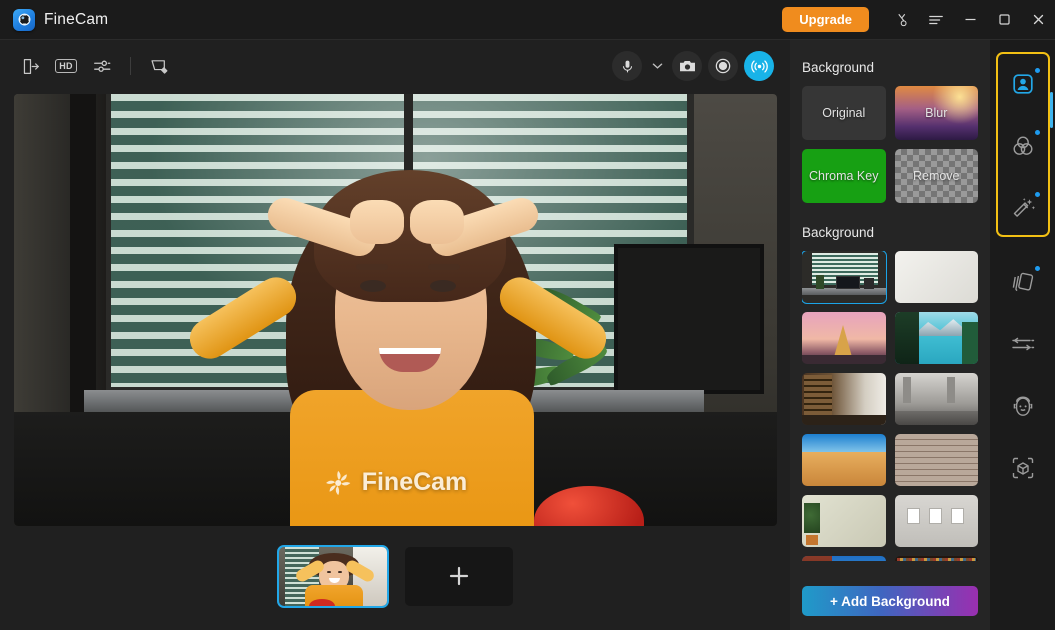  What do you see at coordinates (159, 66) in the screenshot?
I see `whiteboard-annotation-icon` at bounding box center [159, 66].